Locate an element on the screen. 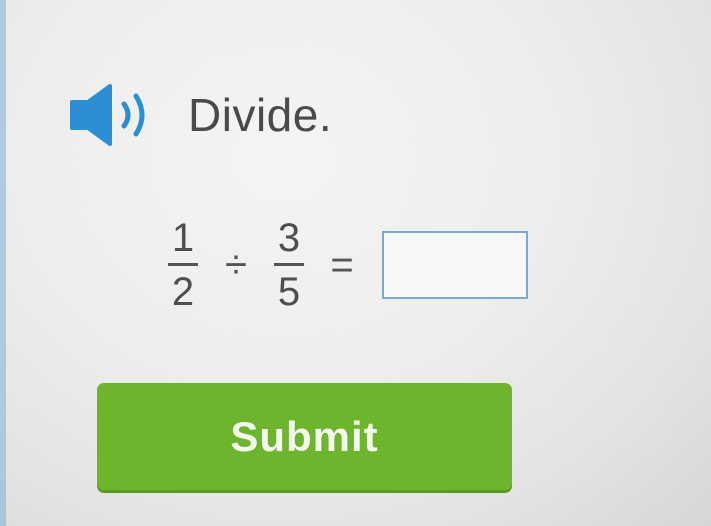  submit-button: Submit is located at coordinates (304, 436).